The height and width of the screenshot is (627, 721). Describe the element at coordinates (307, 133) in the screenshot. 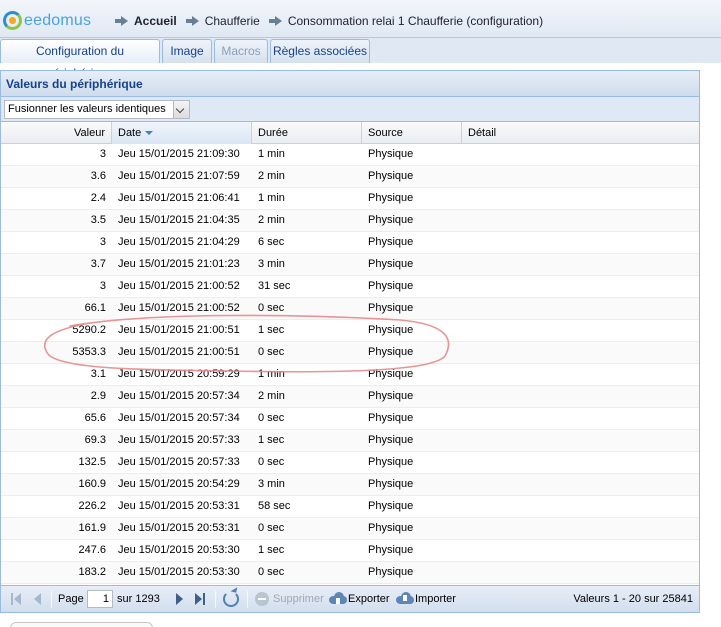

I see `column-header-duree: Durée` at that location.